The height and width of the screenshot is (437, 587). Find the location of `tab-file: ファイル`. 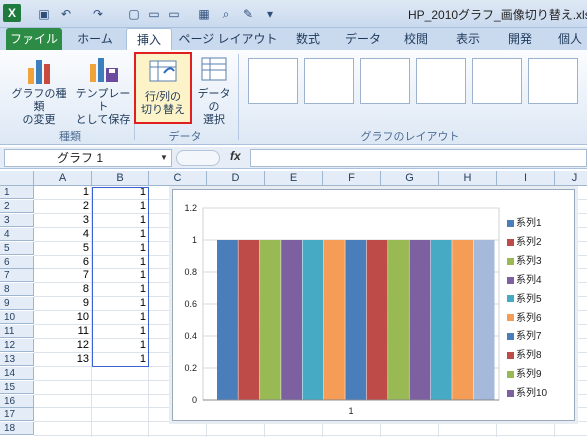

tab-file: ファイル is located at coordinates (34, 39).